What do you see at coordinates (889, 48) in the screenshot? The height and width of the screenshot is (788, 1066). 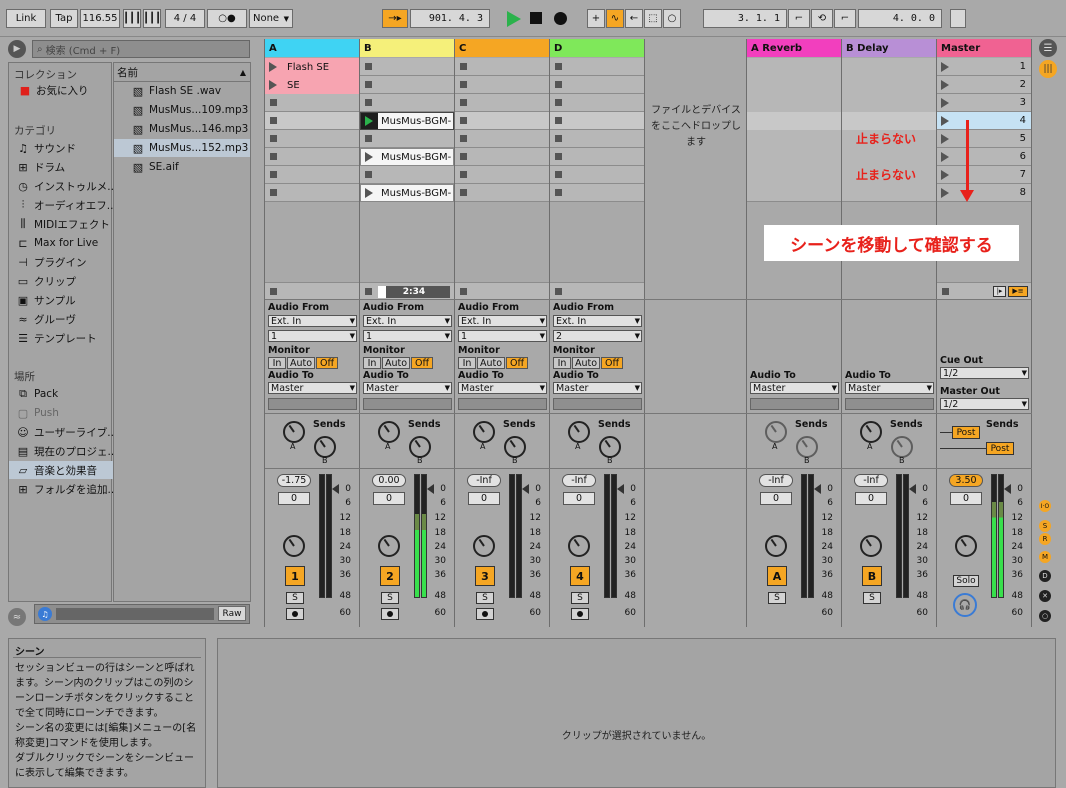 I see `return-b-header: B Delay` at bounding box center [889, 48].